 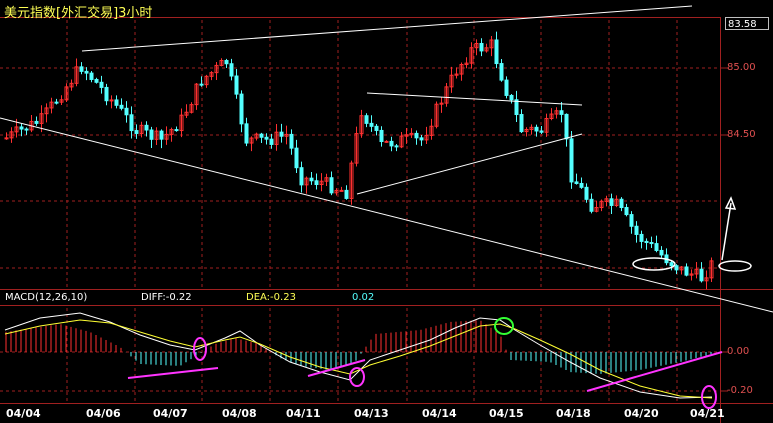 What do you see at coordinates (735, 266) in the screenshot?
I see `highlight-ellipse` at bounding box center [735, 266].